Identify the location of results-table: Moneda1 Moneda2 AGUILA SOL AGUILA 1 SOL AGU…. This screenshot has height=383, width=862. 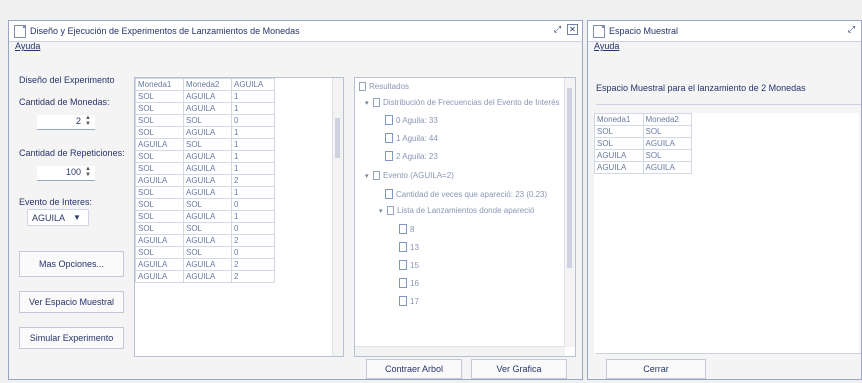
(205, 180).